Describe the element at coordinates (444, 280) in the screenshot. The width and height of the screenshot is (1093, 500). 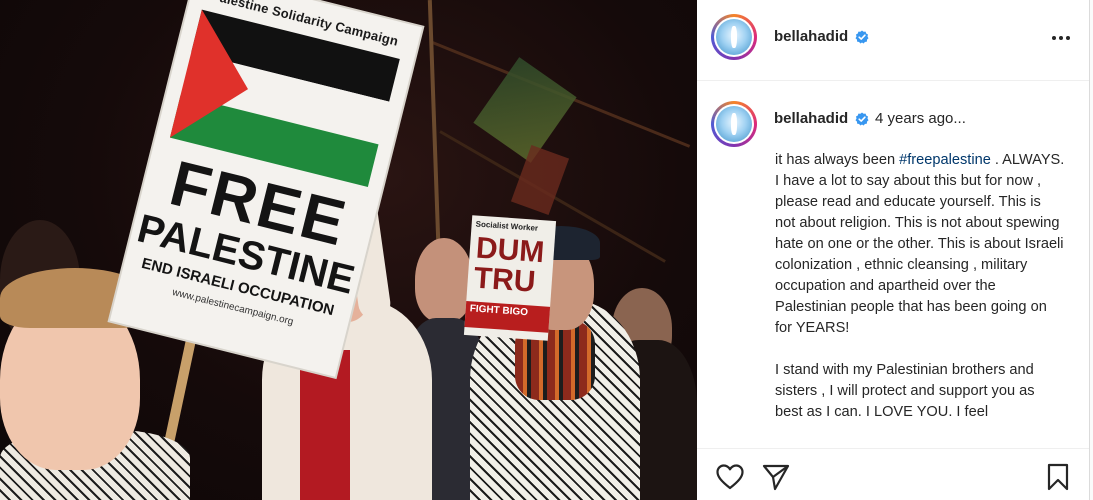
I see `crowd-figure` at that location.